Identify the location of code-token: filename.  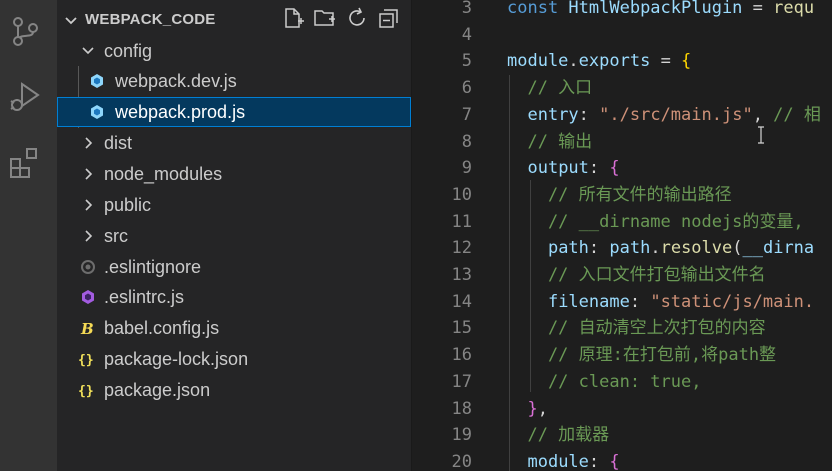
(588, 301).